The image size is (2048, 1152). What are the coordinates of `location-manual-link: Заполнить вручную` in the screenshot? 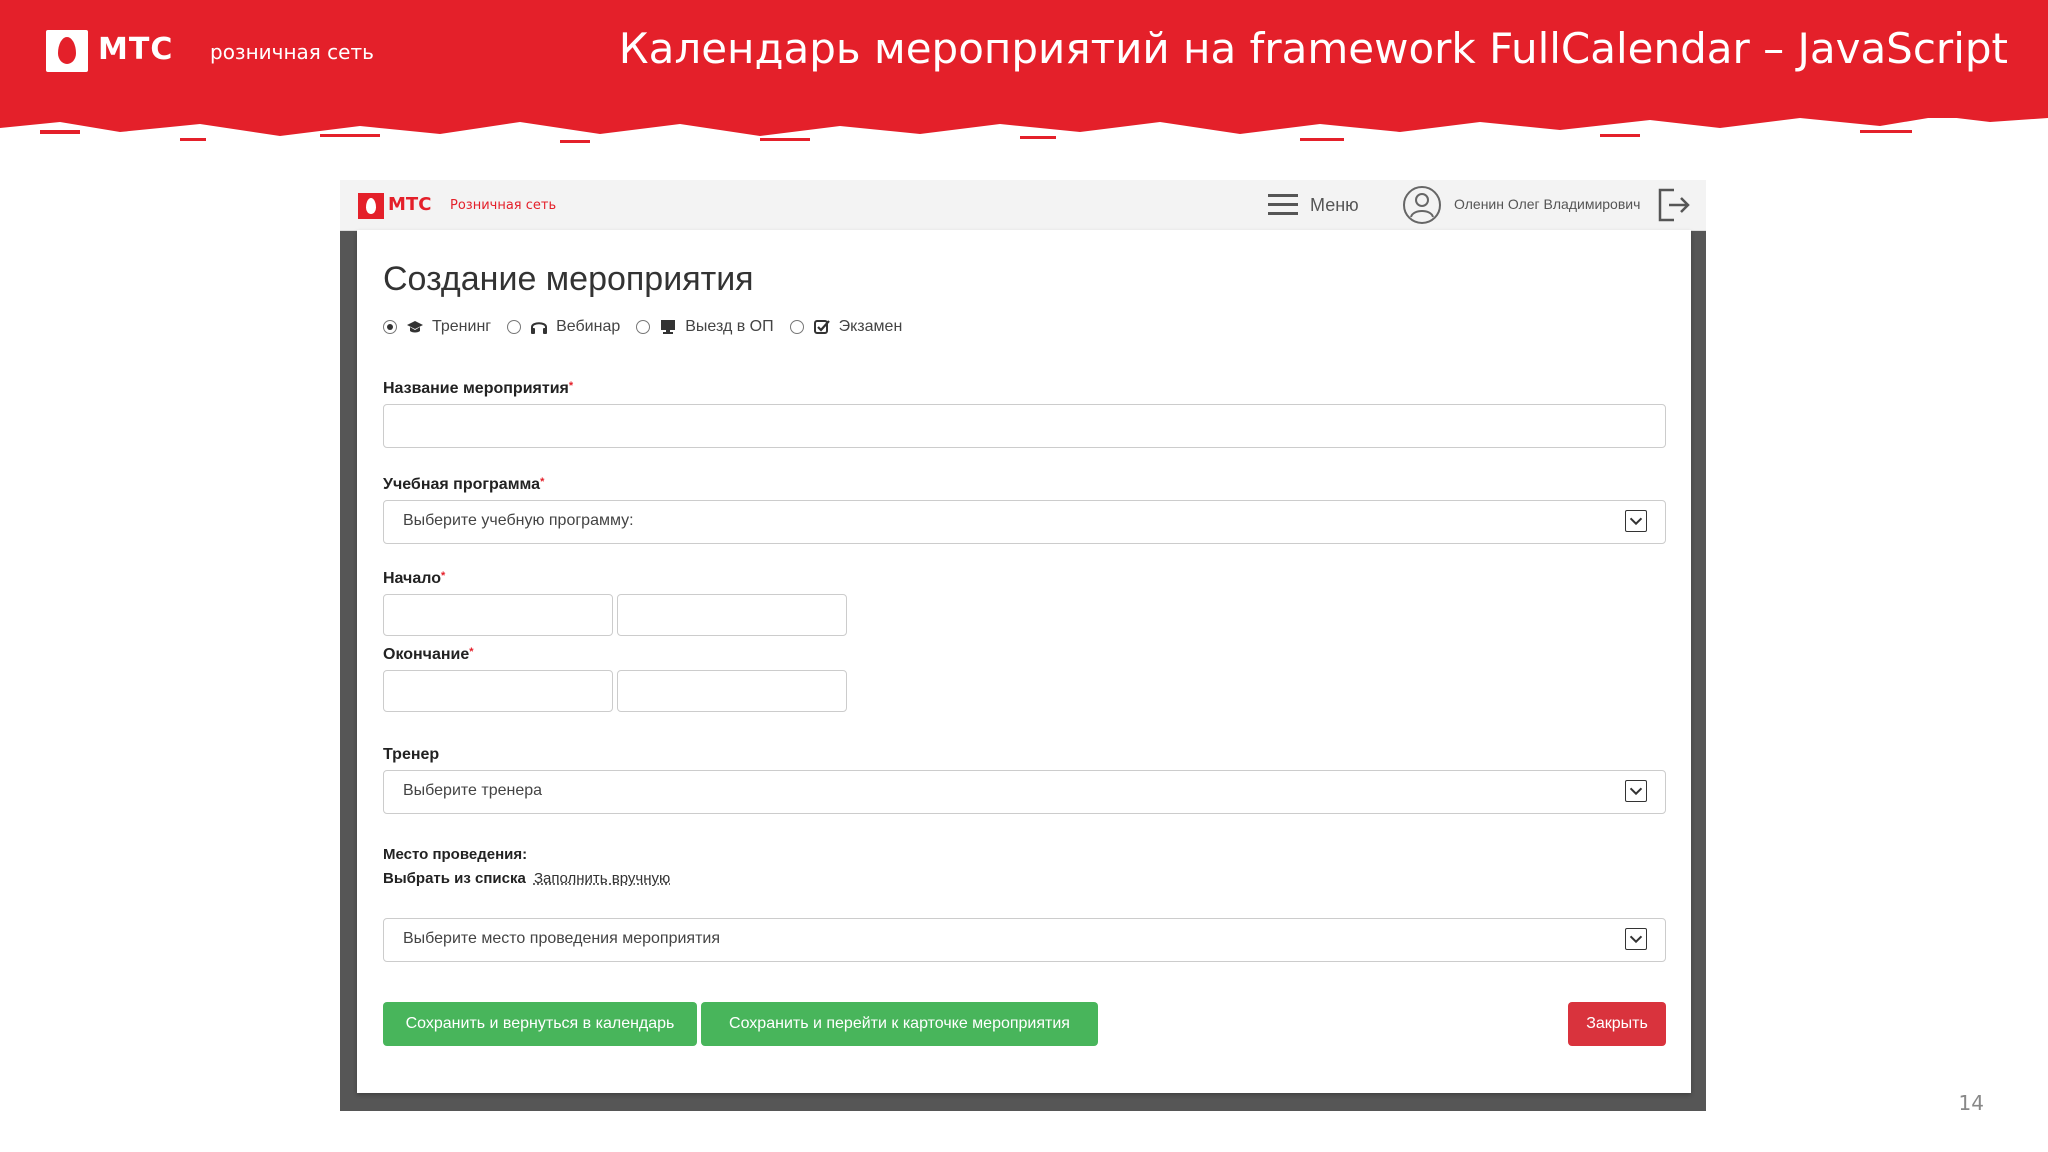 It's located at (602, 878).